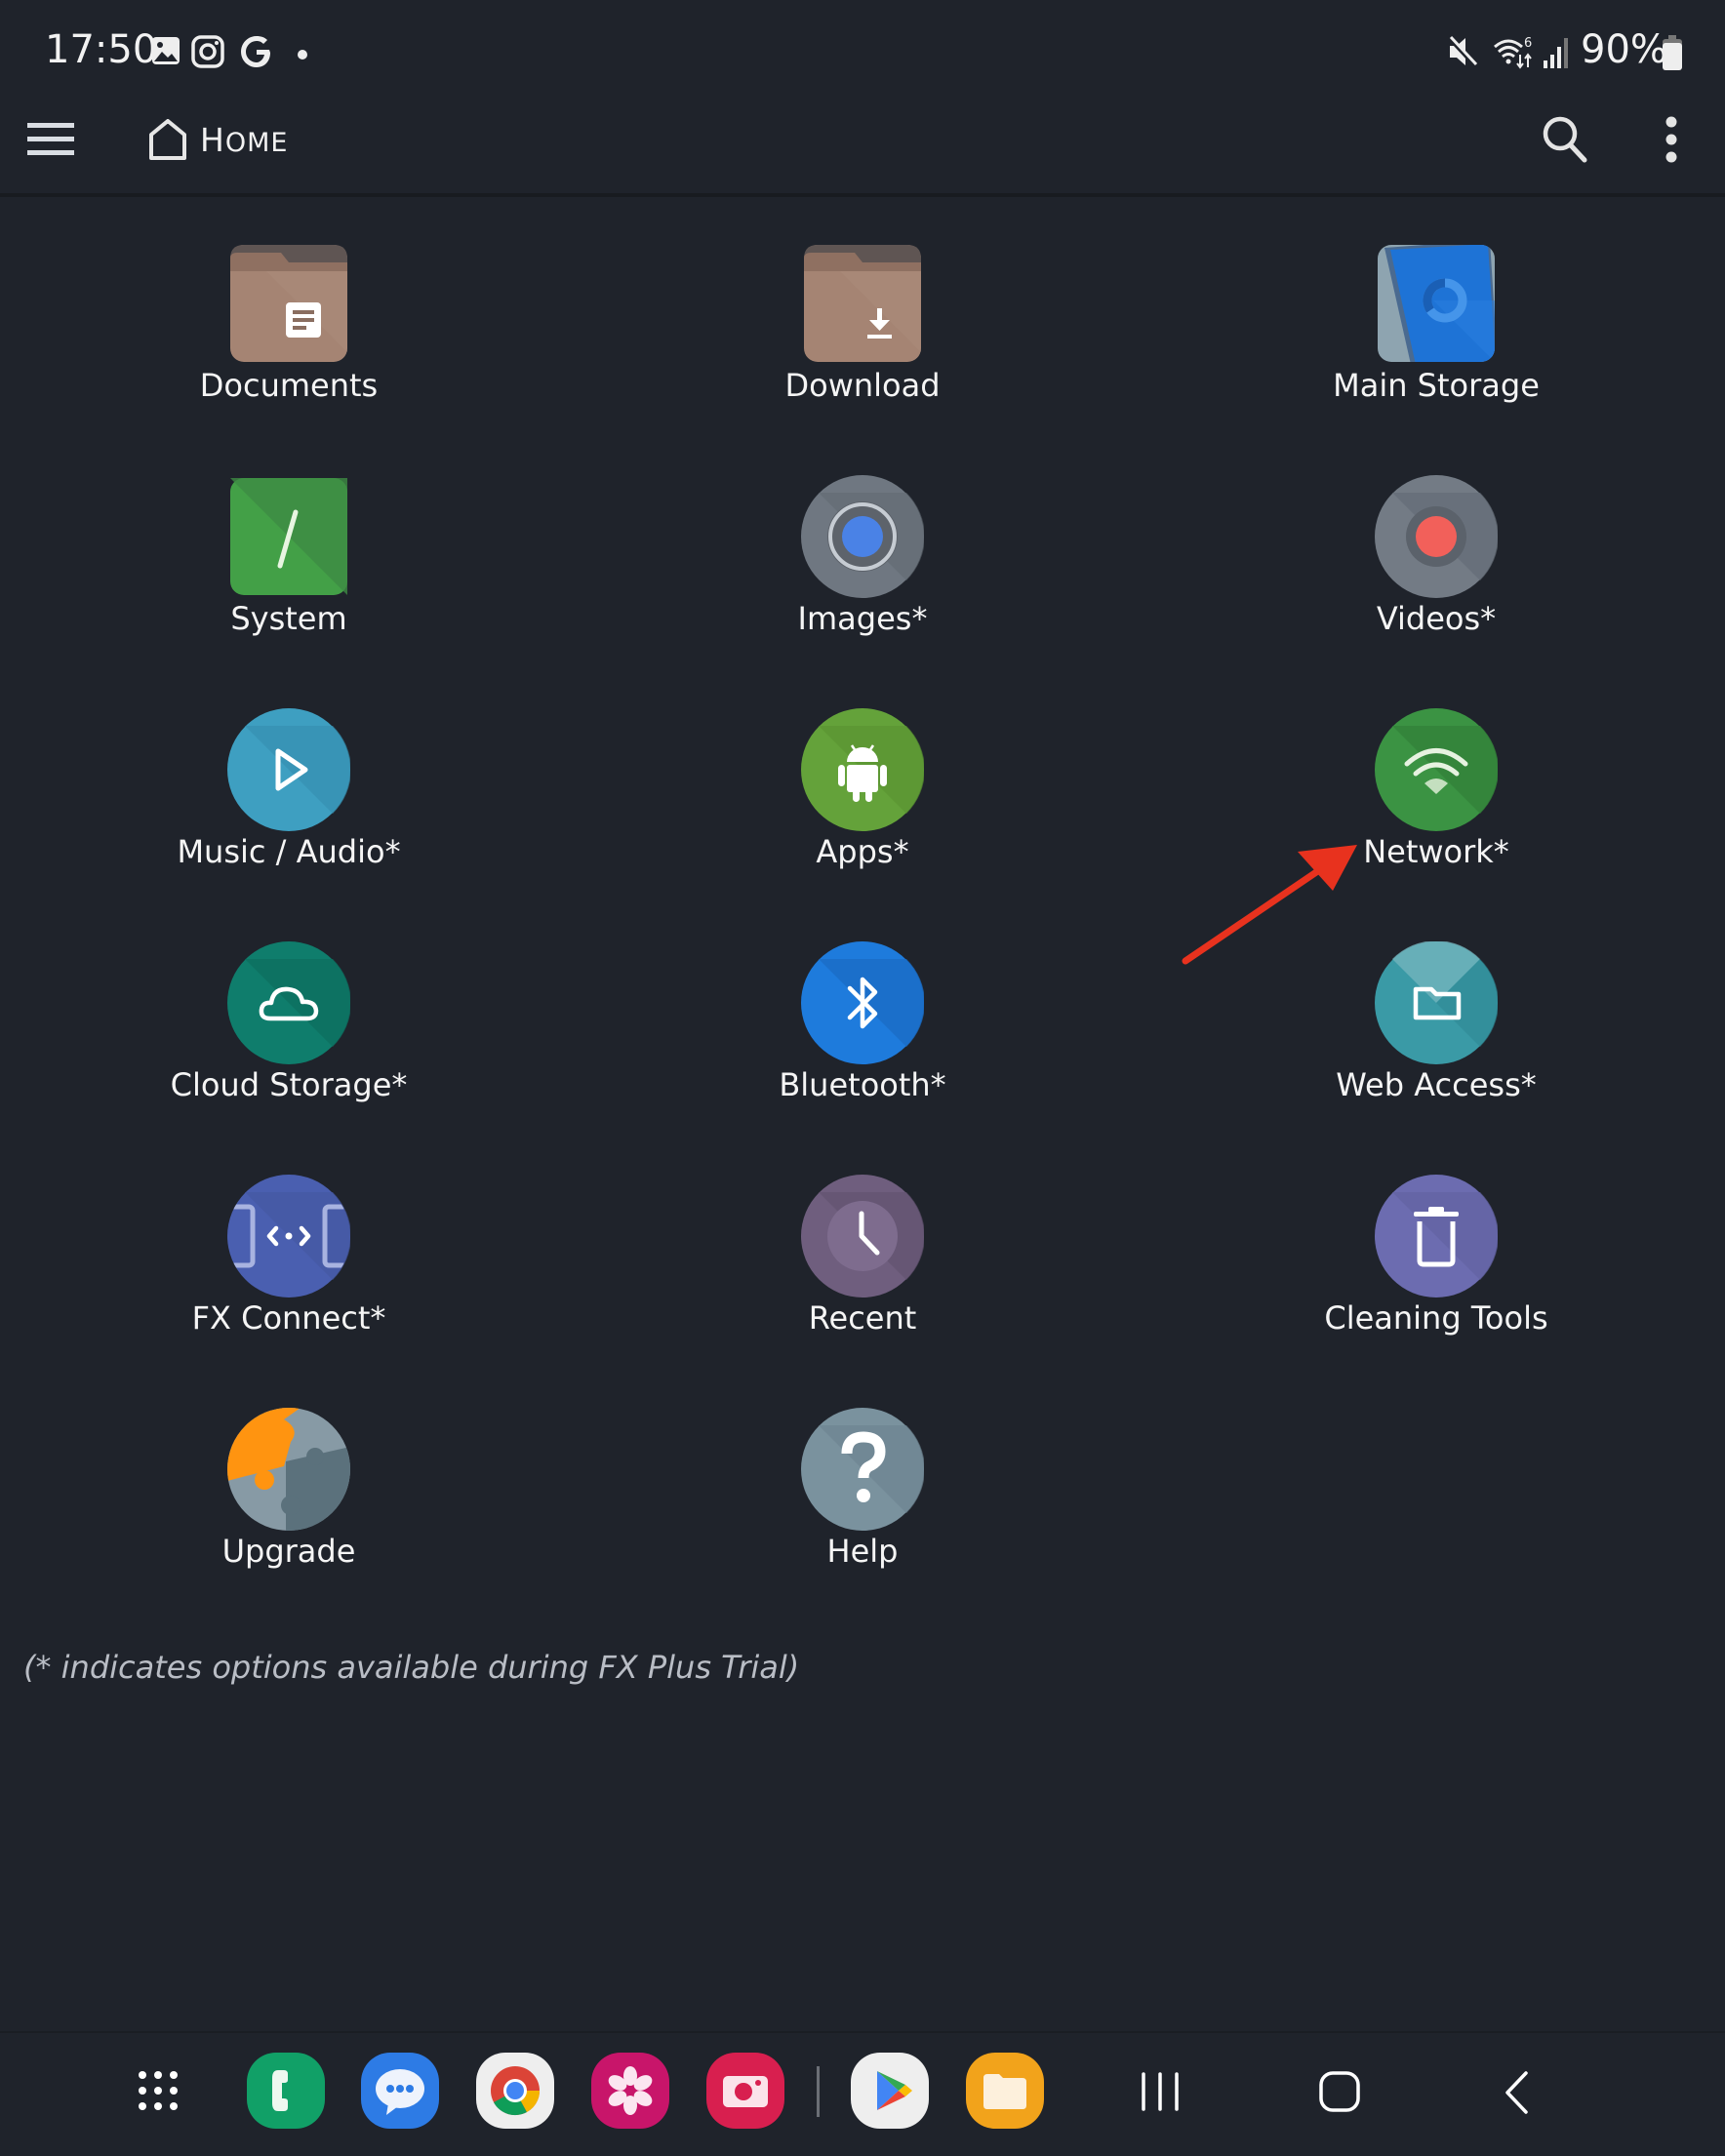 The height and width of the screenshot is (2156, 1725). Describe the element at coordinates (863, 1469) in the screenshot. I see `help-question-icon` at that location.